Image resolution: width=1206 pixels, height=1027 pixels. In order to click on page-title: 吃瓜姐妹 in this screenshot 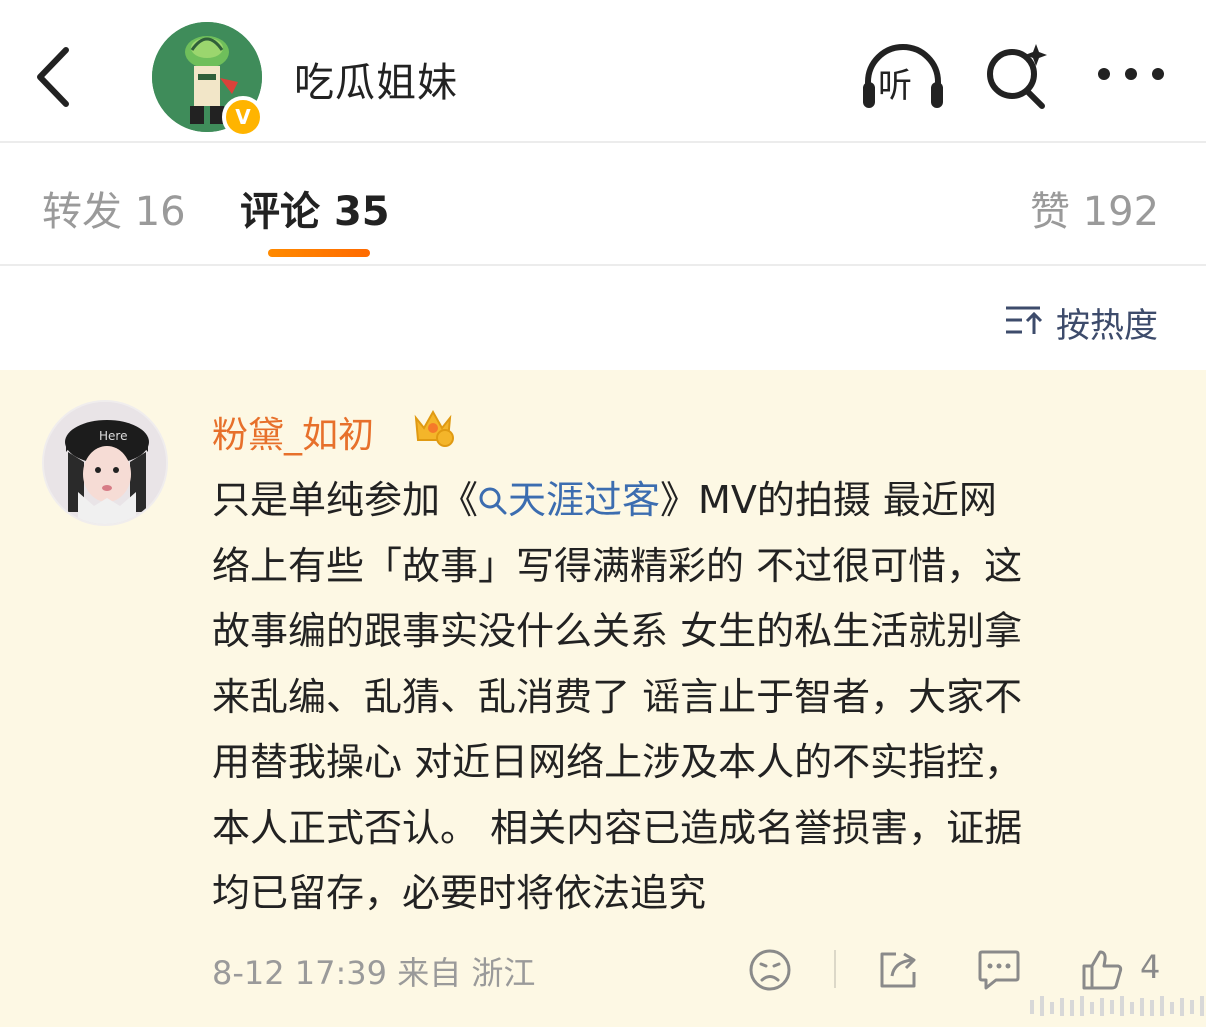, I will do `click(376, 83)`.